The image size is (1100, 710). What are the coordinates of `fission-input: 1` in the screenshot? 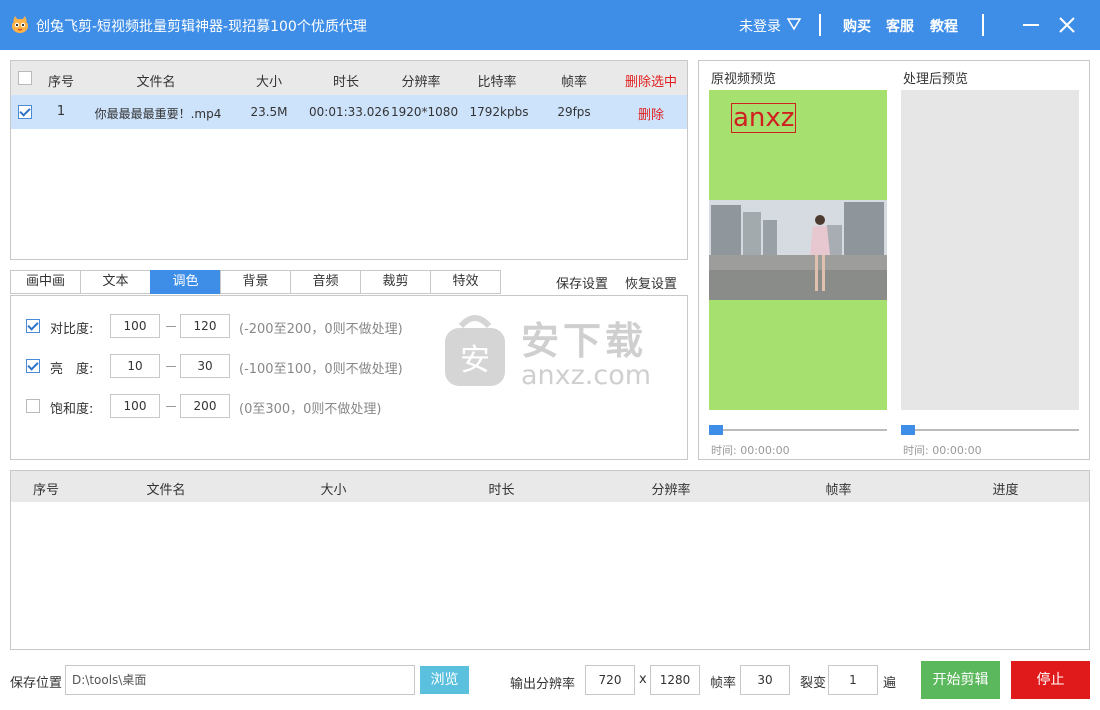 It's located at (853, 680).